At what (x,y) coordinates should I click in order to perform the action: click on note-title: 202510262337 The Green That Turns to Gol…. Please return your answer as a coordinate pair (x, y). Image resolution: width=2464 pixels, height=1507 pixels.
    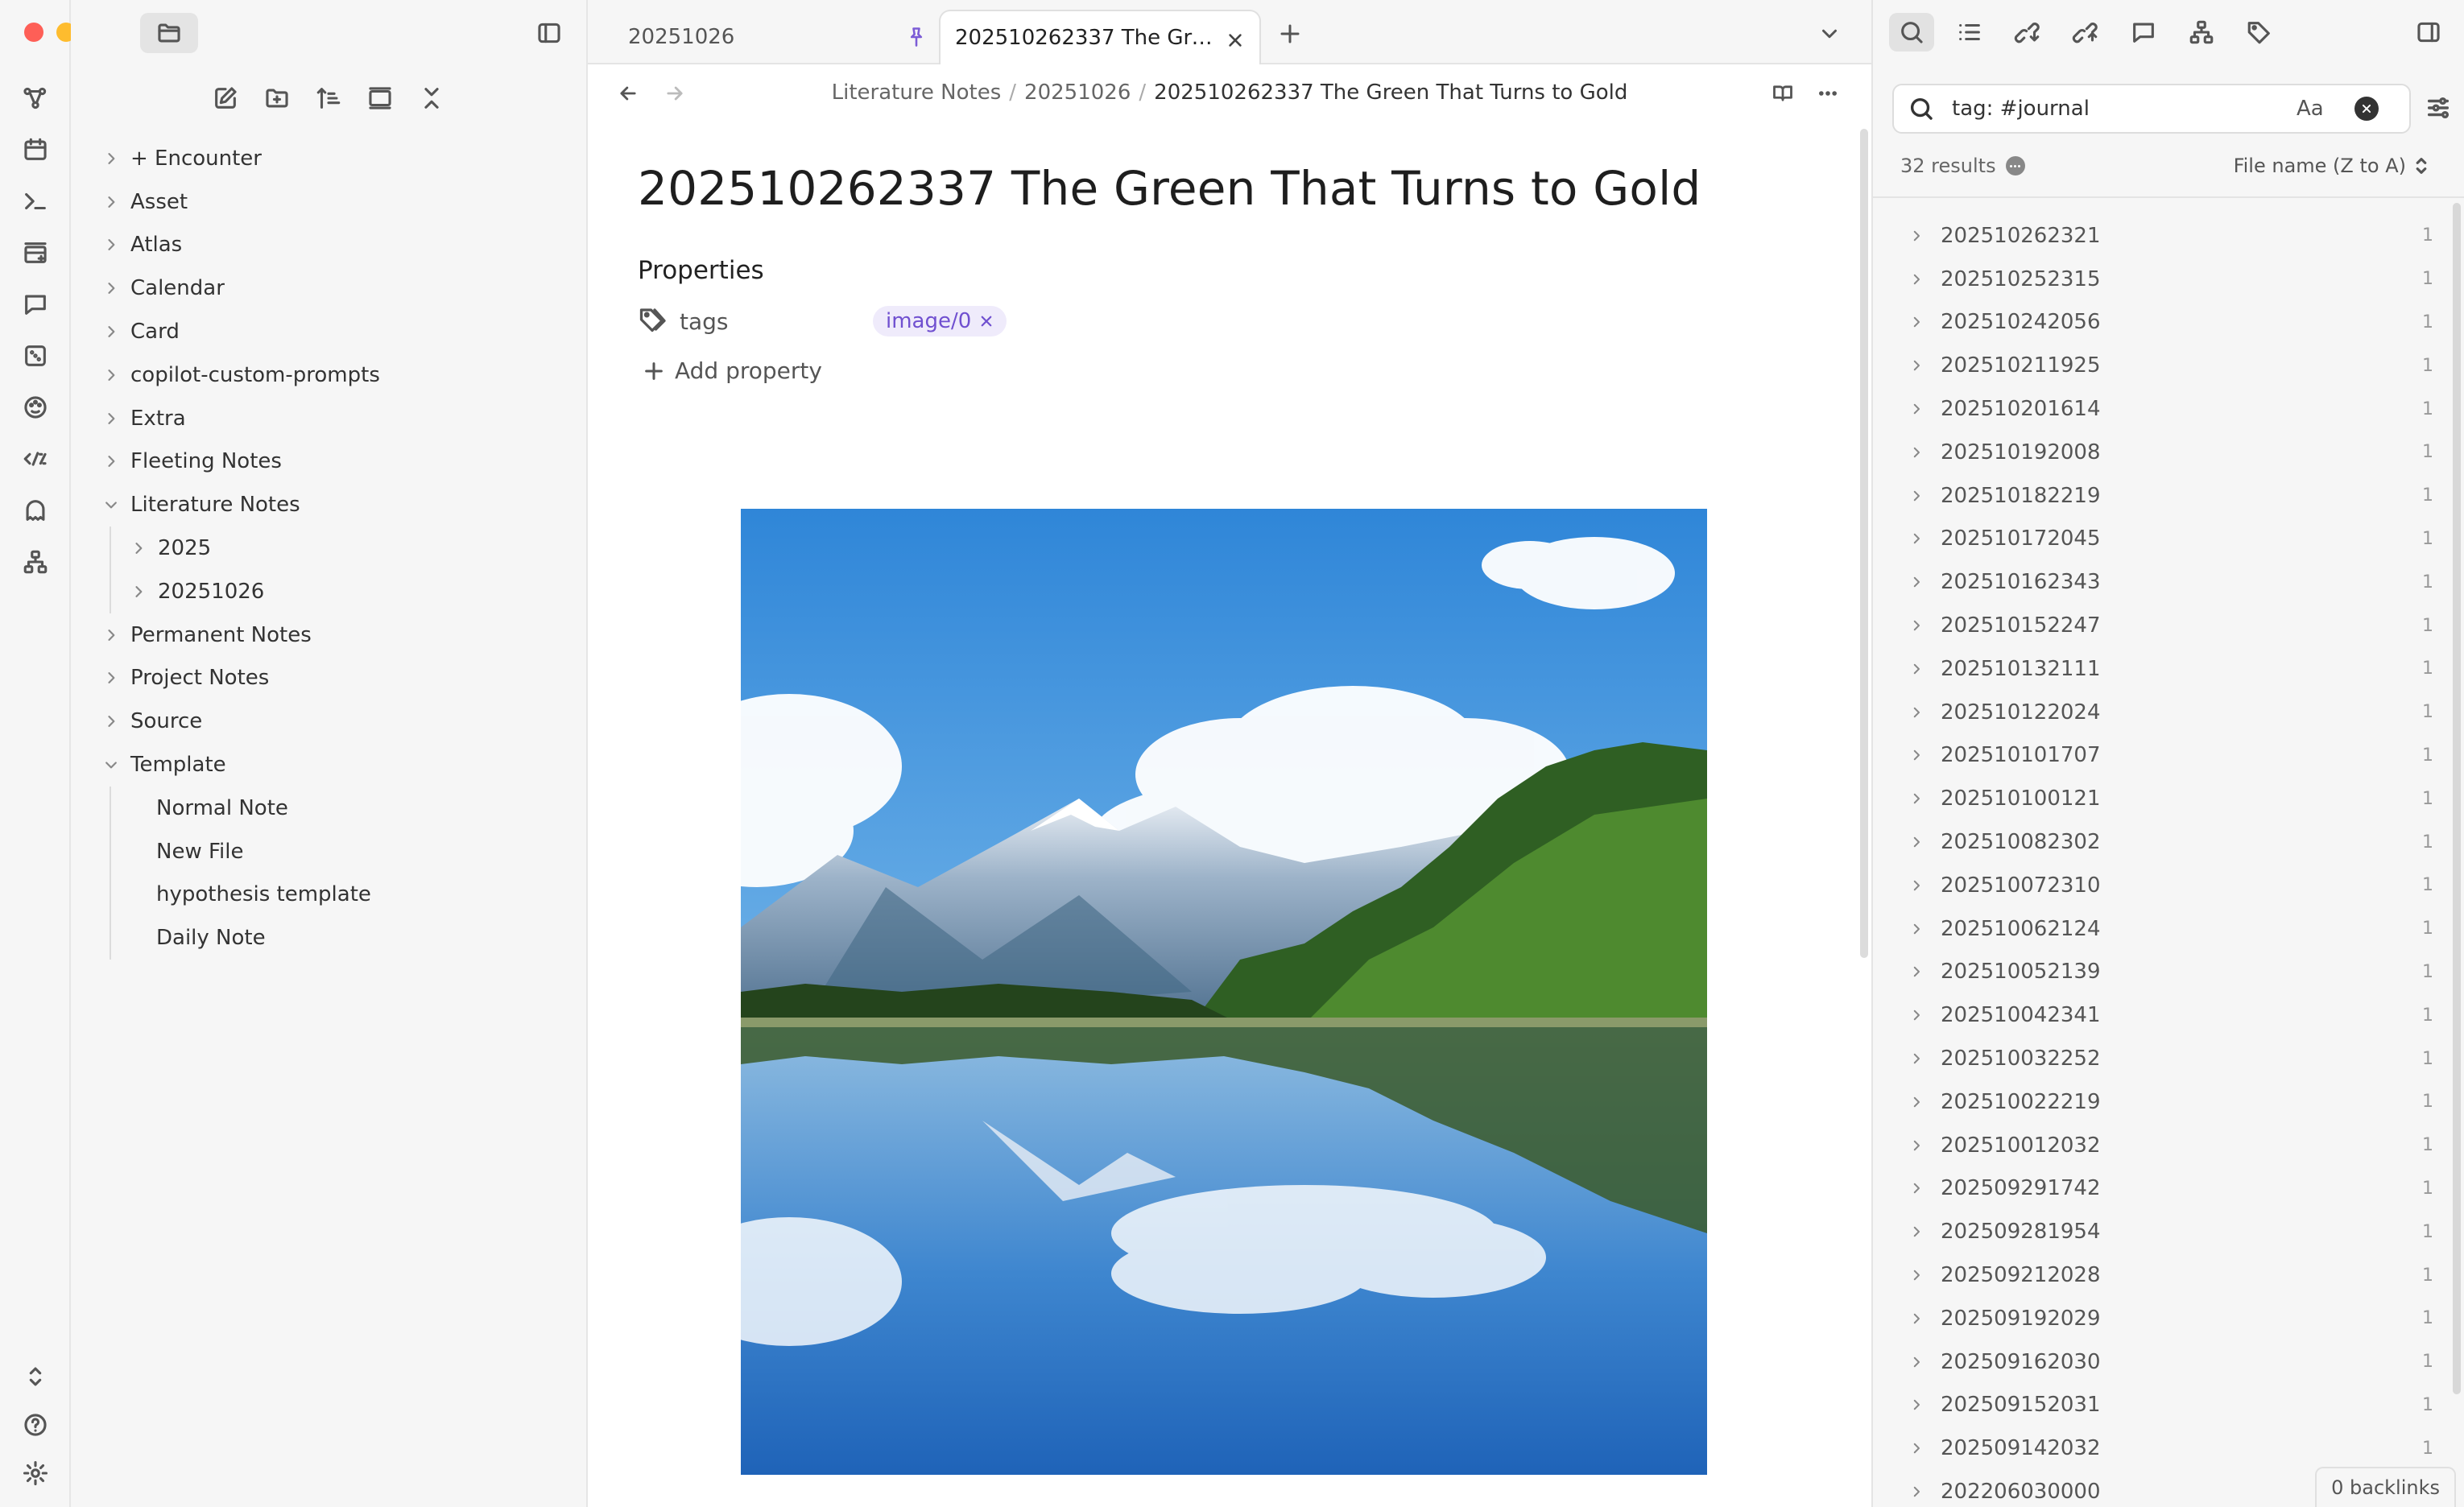
    Looking at the image, I should click on (1229, 188).